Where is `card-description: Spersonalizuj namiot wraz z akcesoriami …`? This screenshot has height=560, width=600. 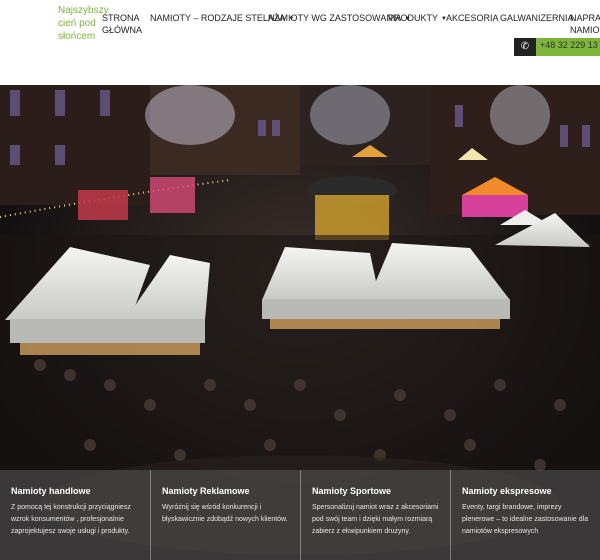
card-description: Spersonalizuj namiot wraz z akcesoriami … is located at coordinates (375, 519).